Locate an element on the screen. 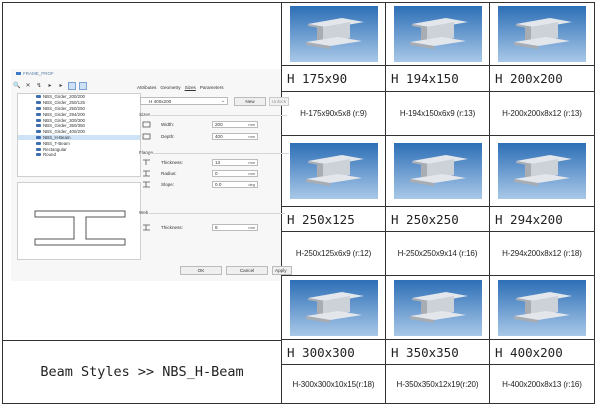 This screenshot has height=410, width=597. h-beam-section-icon is located at coordinates (80, 228).